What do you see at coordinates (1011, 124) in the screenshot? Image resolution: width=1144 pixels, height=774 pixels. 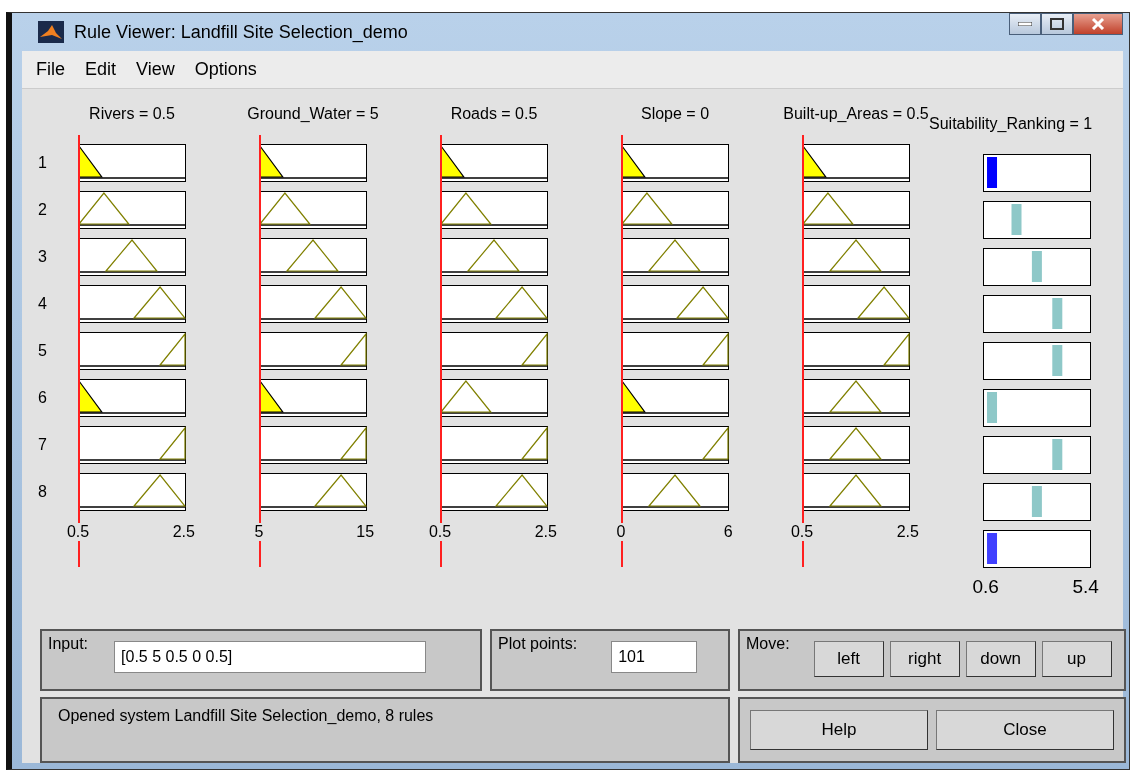 I see `output-heading: Suitability_Ranking = 1` at bounding box center [1011, 124].